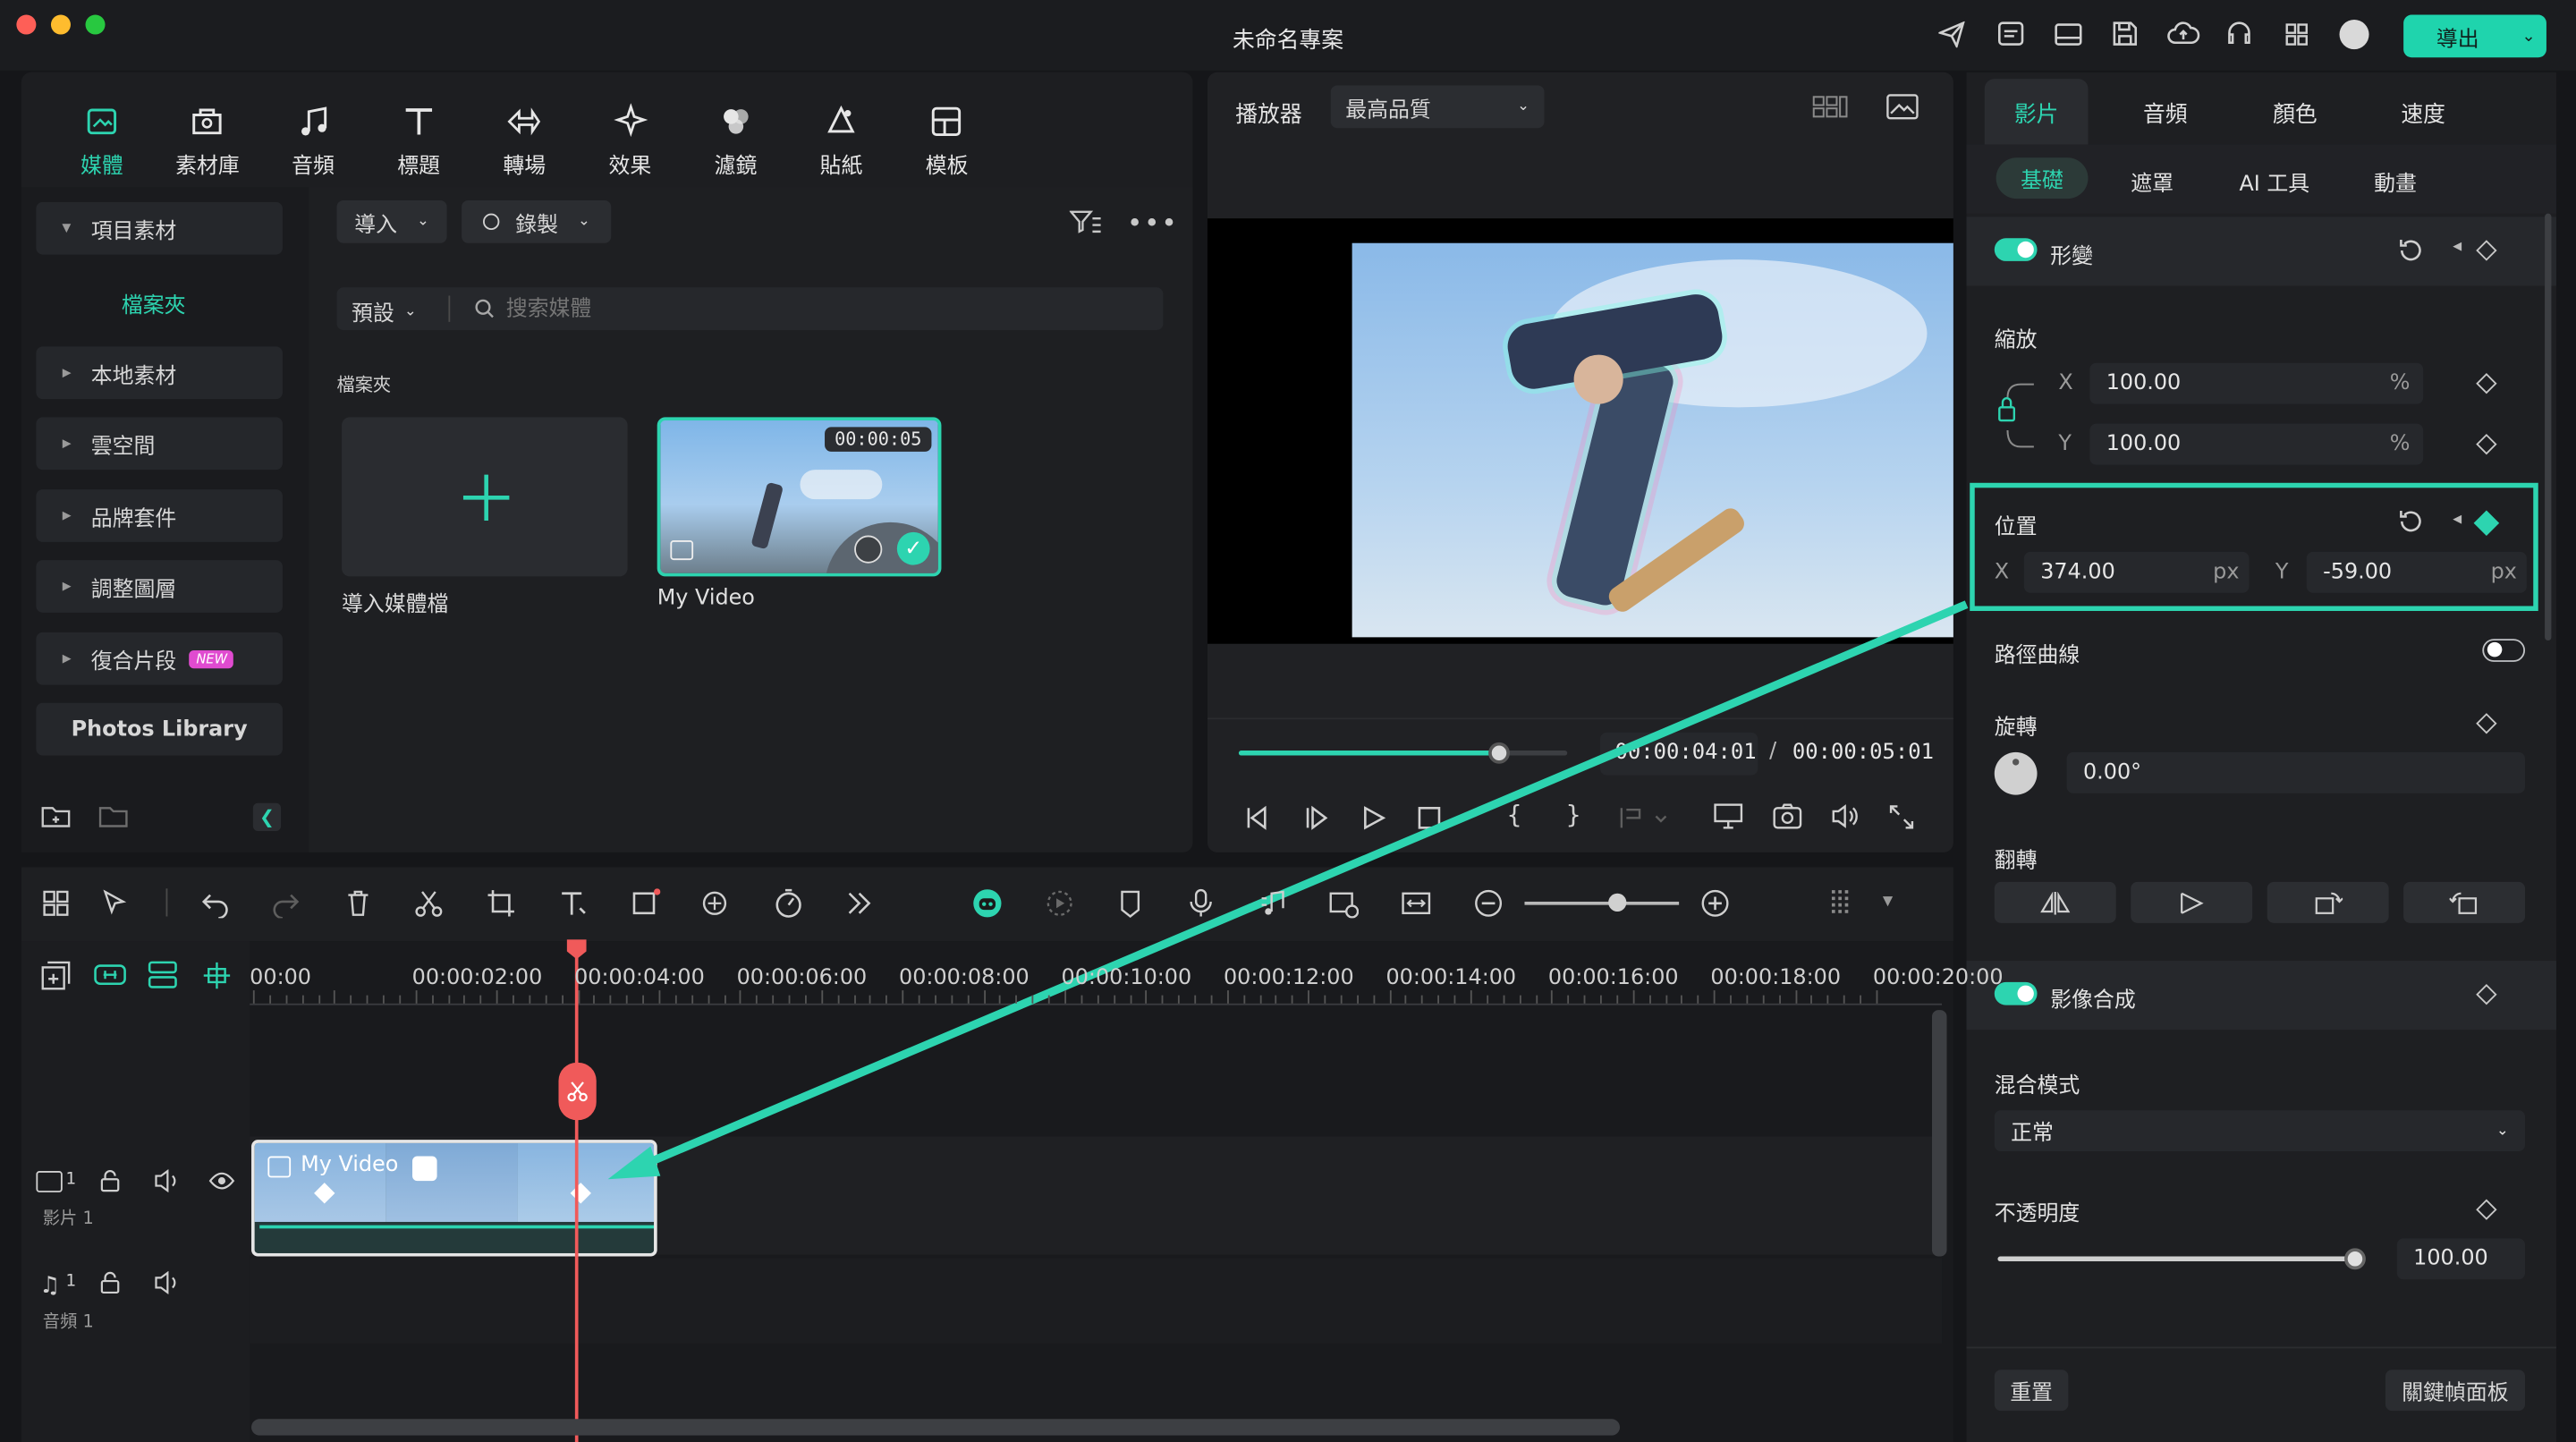 The height and width of the screenshot is (1442, 2576). Describe the element at coordinates (1344, 903) in the screenshot. I see `pip-replace-icon` at that location.